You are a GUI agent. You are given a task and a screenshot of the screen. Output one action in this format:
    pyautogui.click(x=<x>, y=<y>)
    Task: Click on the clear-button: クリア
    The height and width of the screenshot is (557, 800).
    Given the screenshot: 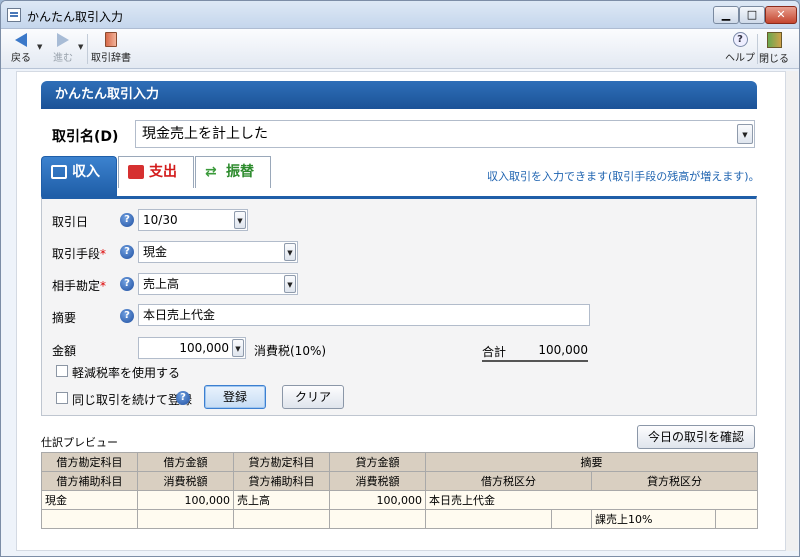 What is the action you would take?
    pyautogui.click(x=313, y=397)
    